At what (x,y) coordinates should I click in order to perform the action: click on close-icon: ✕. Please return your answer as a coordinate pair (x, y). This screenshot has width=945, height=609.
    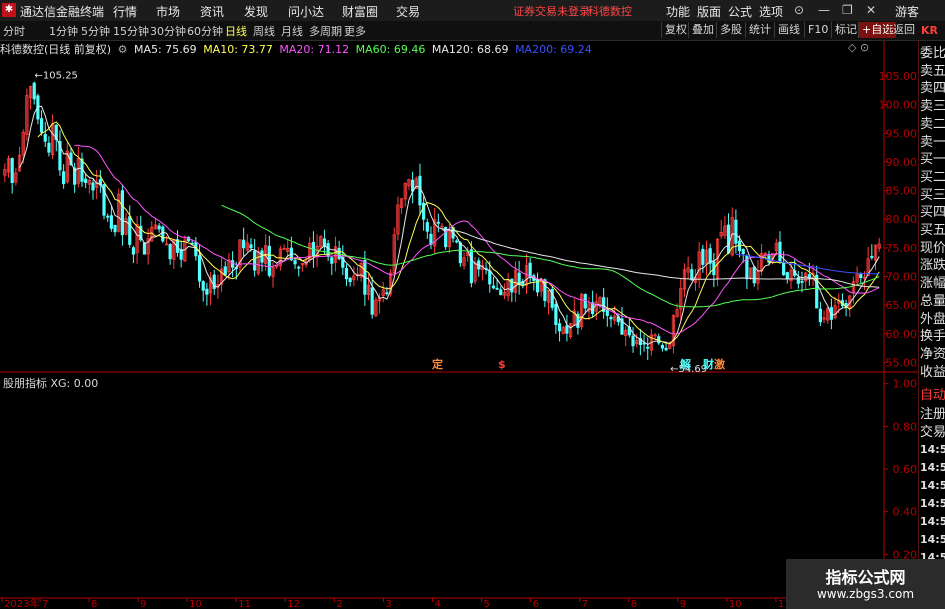
    Looking at the image, I should click on (871, 10).